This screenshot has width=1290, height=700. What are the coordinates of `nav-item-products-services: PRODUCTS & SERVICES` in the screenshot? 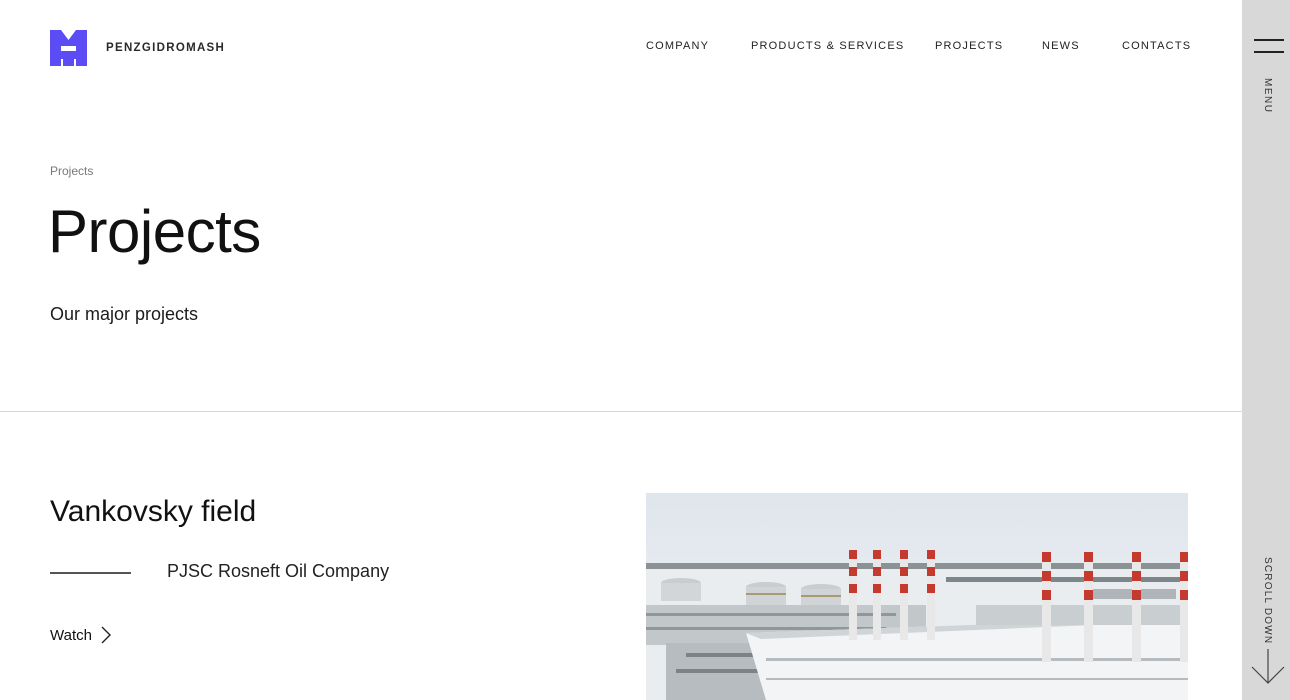 It's located at (827, 46).